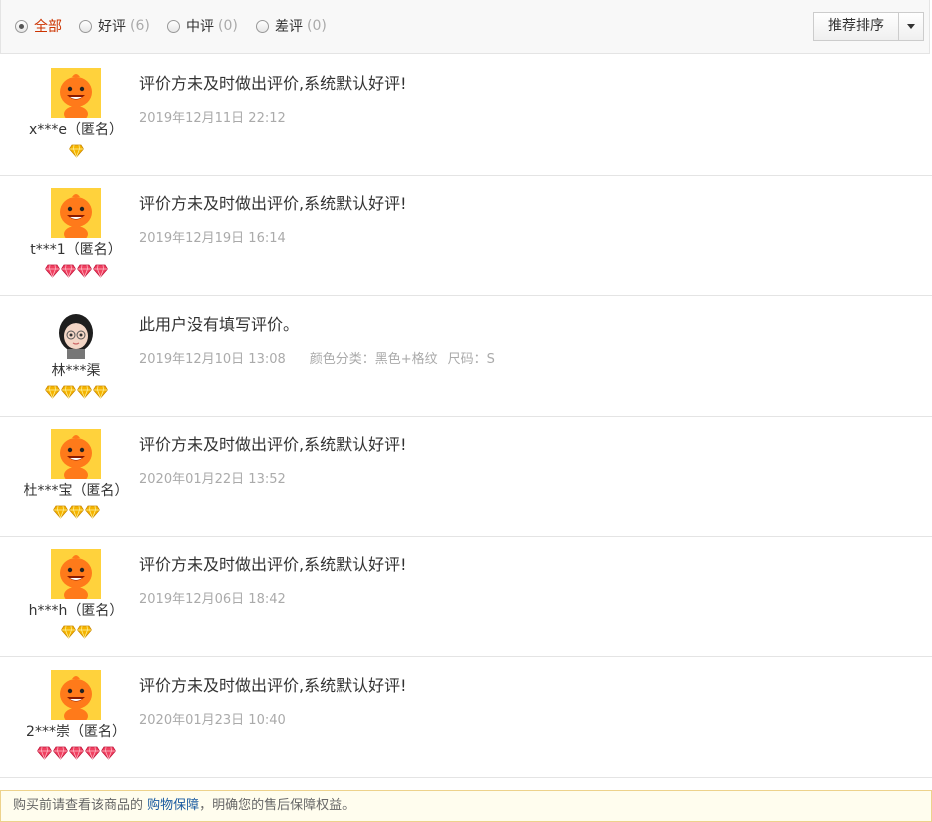  What do you see at coordinates (212, 239) in the screenshot?
I see `review-date: 2019年12月19日 16:14` at bounding box center [212, 239].